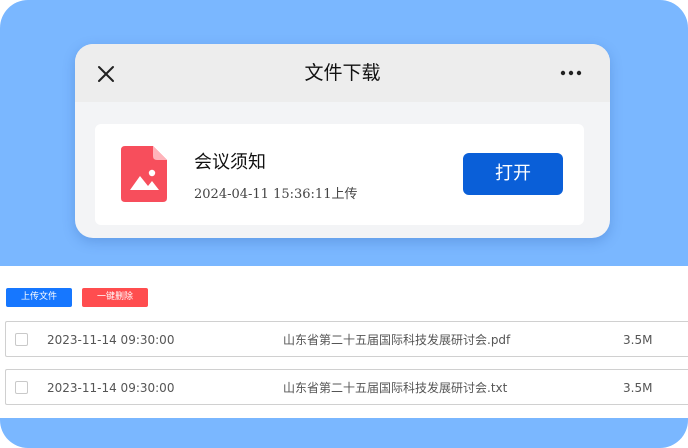 The image size is (688, 448). Describe the element at coordinates (276, 194) in the screenshot. I see `upload-time: 2024-04-11 15:36:11上传` at that location.